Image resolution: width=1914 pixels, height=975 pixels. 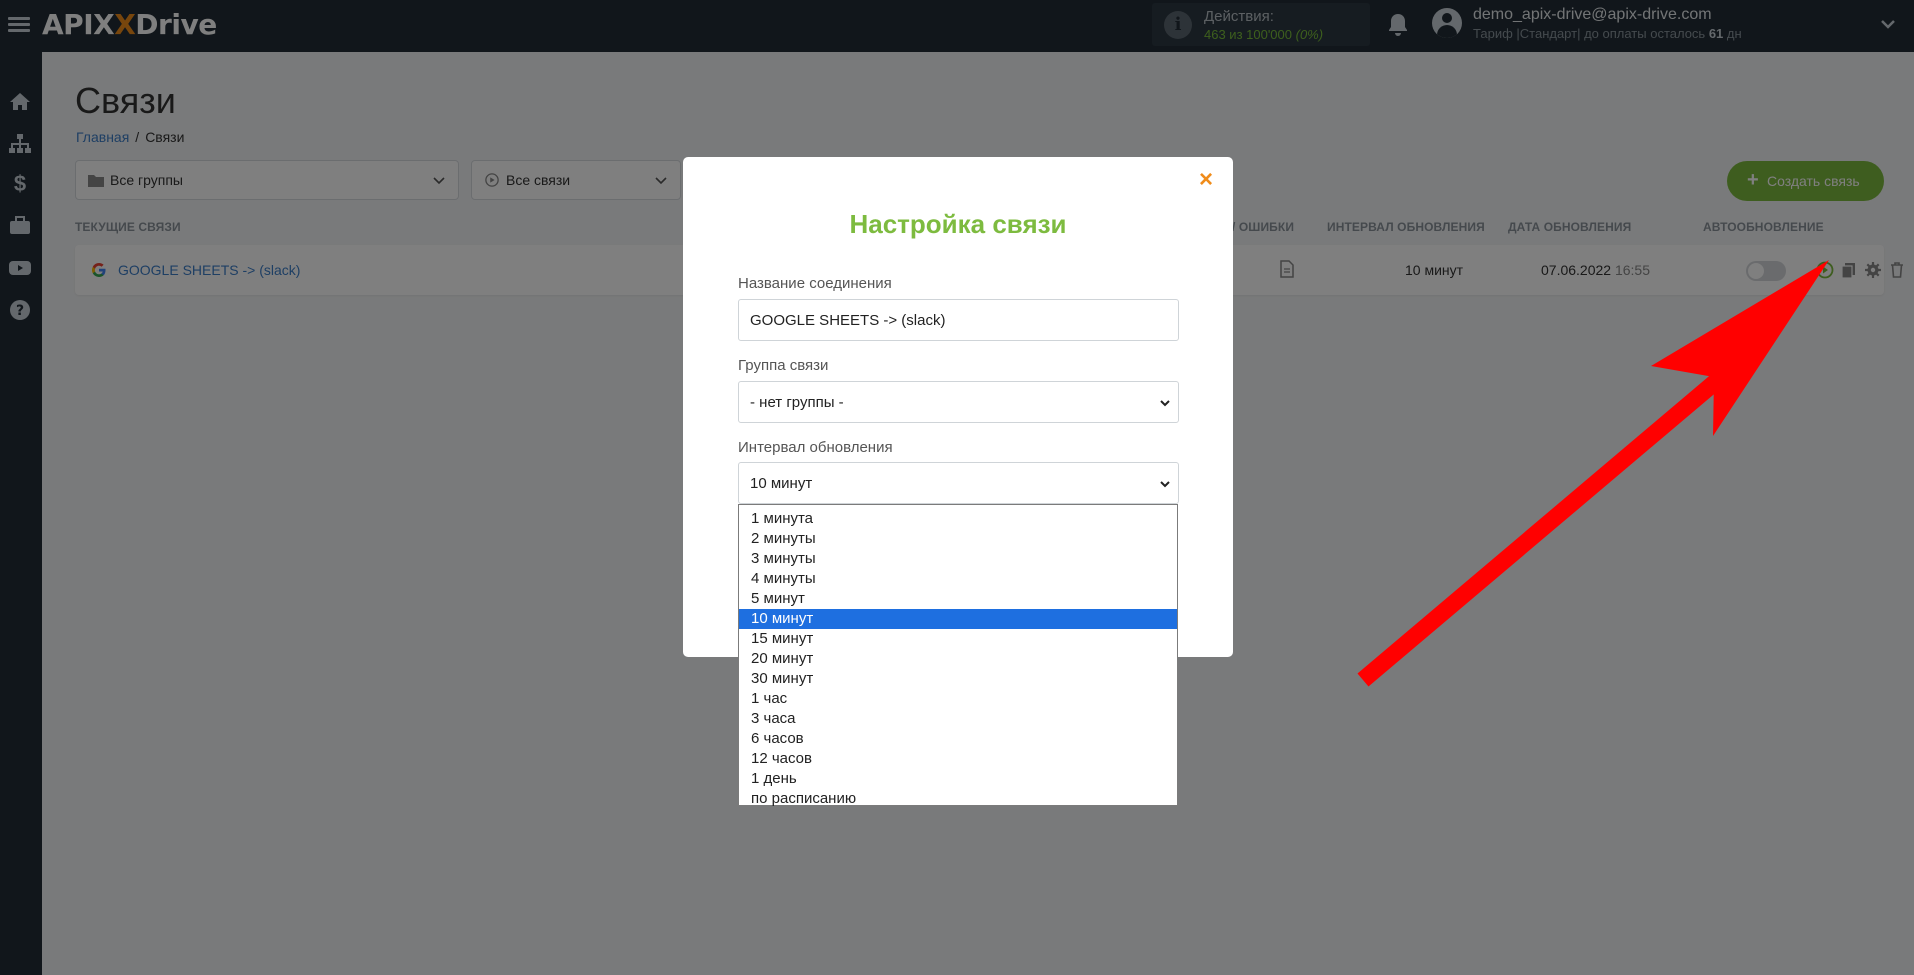 What do you see at coordinates (958, 799) in the screenshot?
I see `dropdown-option: по расписанию` at bounding box center [958, 799].